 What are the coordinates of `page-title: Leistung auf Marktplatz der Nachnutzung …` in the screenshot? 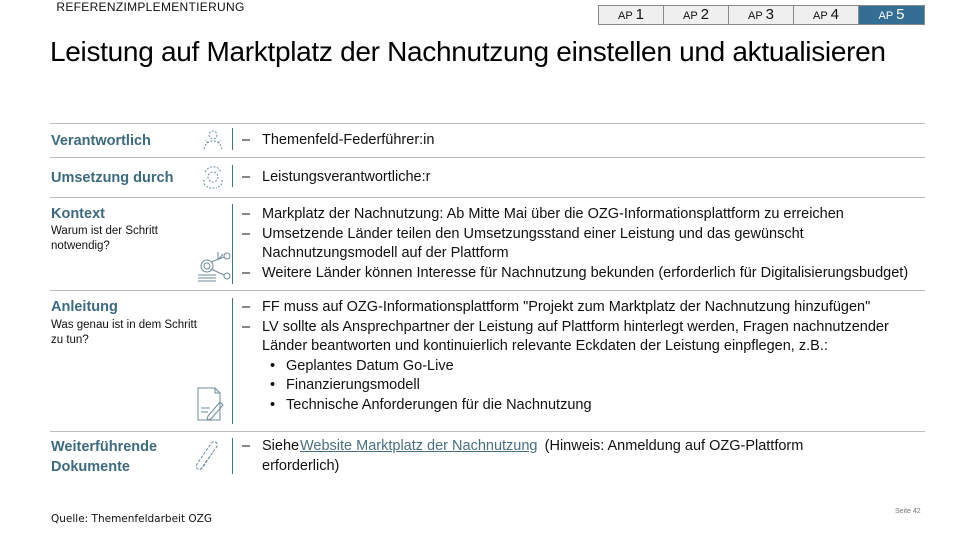 It's located at (468, 51).